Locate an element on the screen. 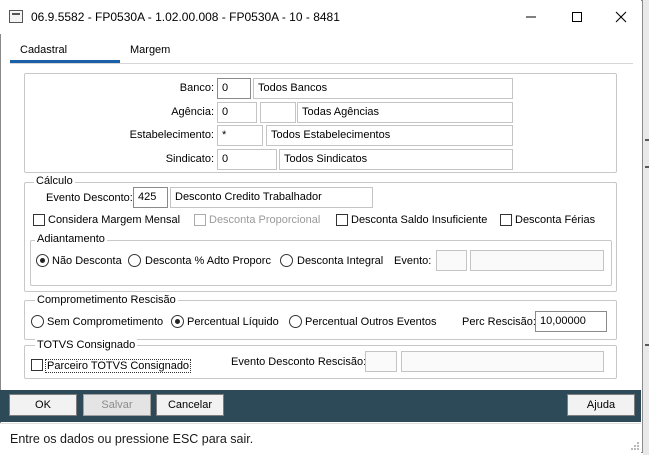  banco-description-field: Todos Bancos is located at coordinates (383, 88).